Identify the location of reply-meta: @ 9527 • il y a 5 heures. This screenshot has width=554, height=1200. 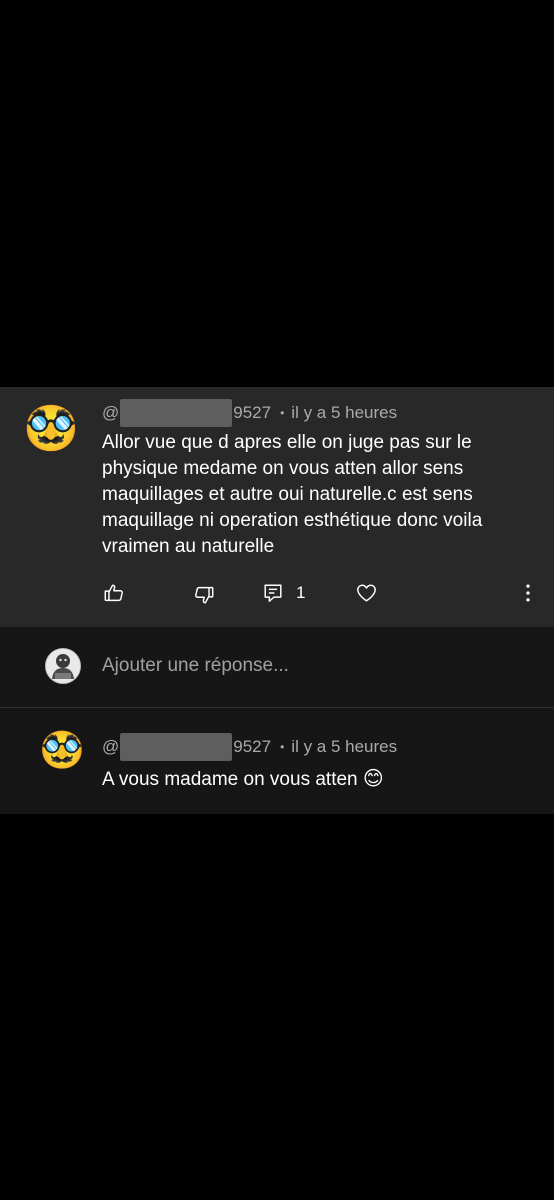
(249, 747).